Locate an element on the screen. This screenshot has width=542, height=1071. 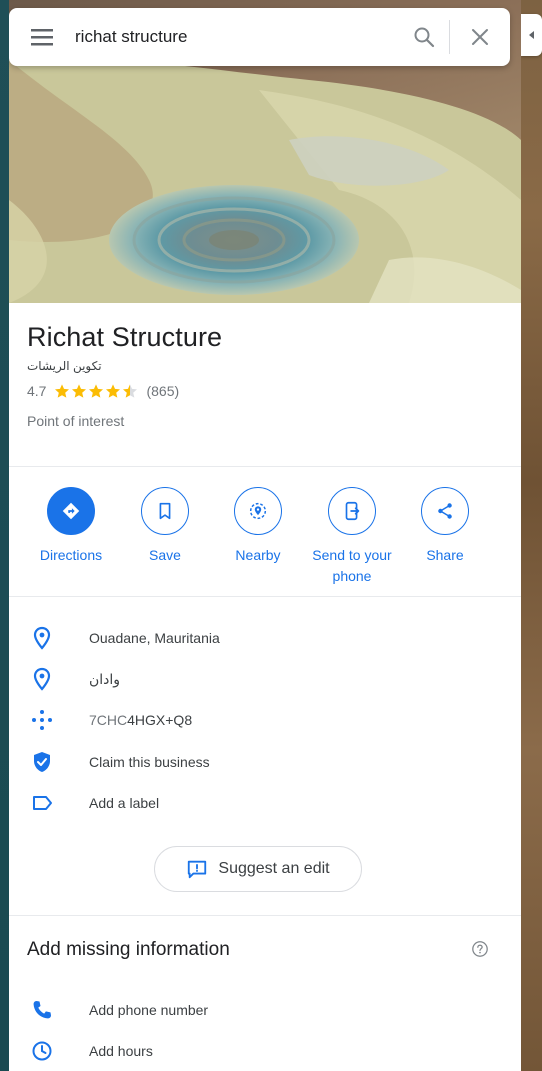
nearby-icon is located at coordinates (258, 511).